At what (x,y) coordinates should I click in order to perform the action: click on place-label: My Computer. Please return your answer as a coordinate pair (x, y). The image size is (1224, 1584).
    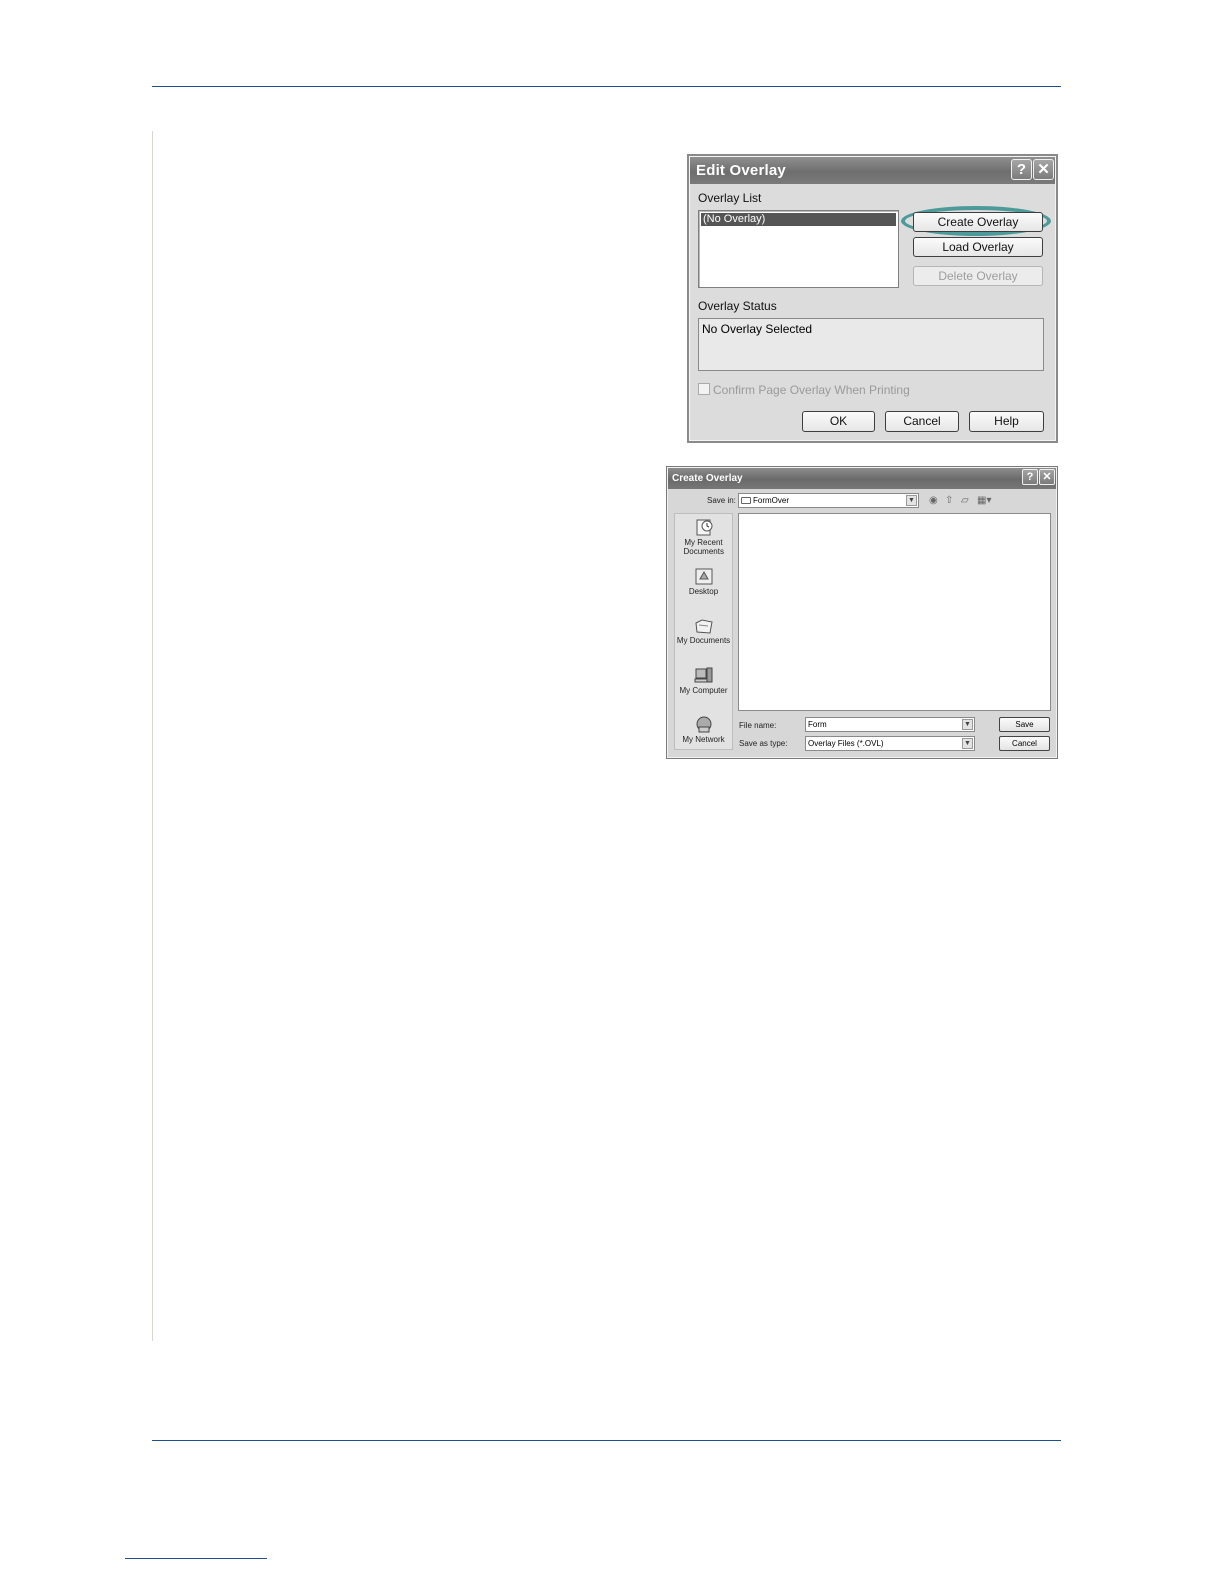
    Looking at the image, I should click on (703, 690).